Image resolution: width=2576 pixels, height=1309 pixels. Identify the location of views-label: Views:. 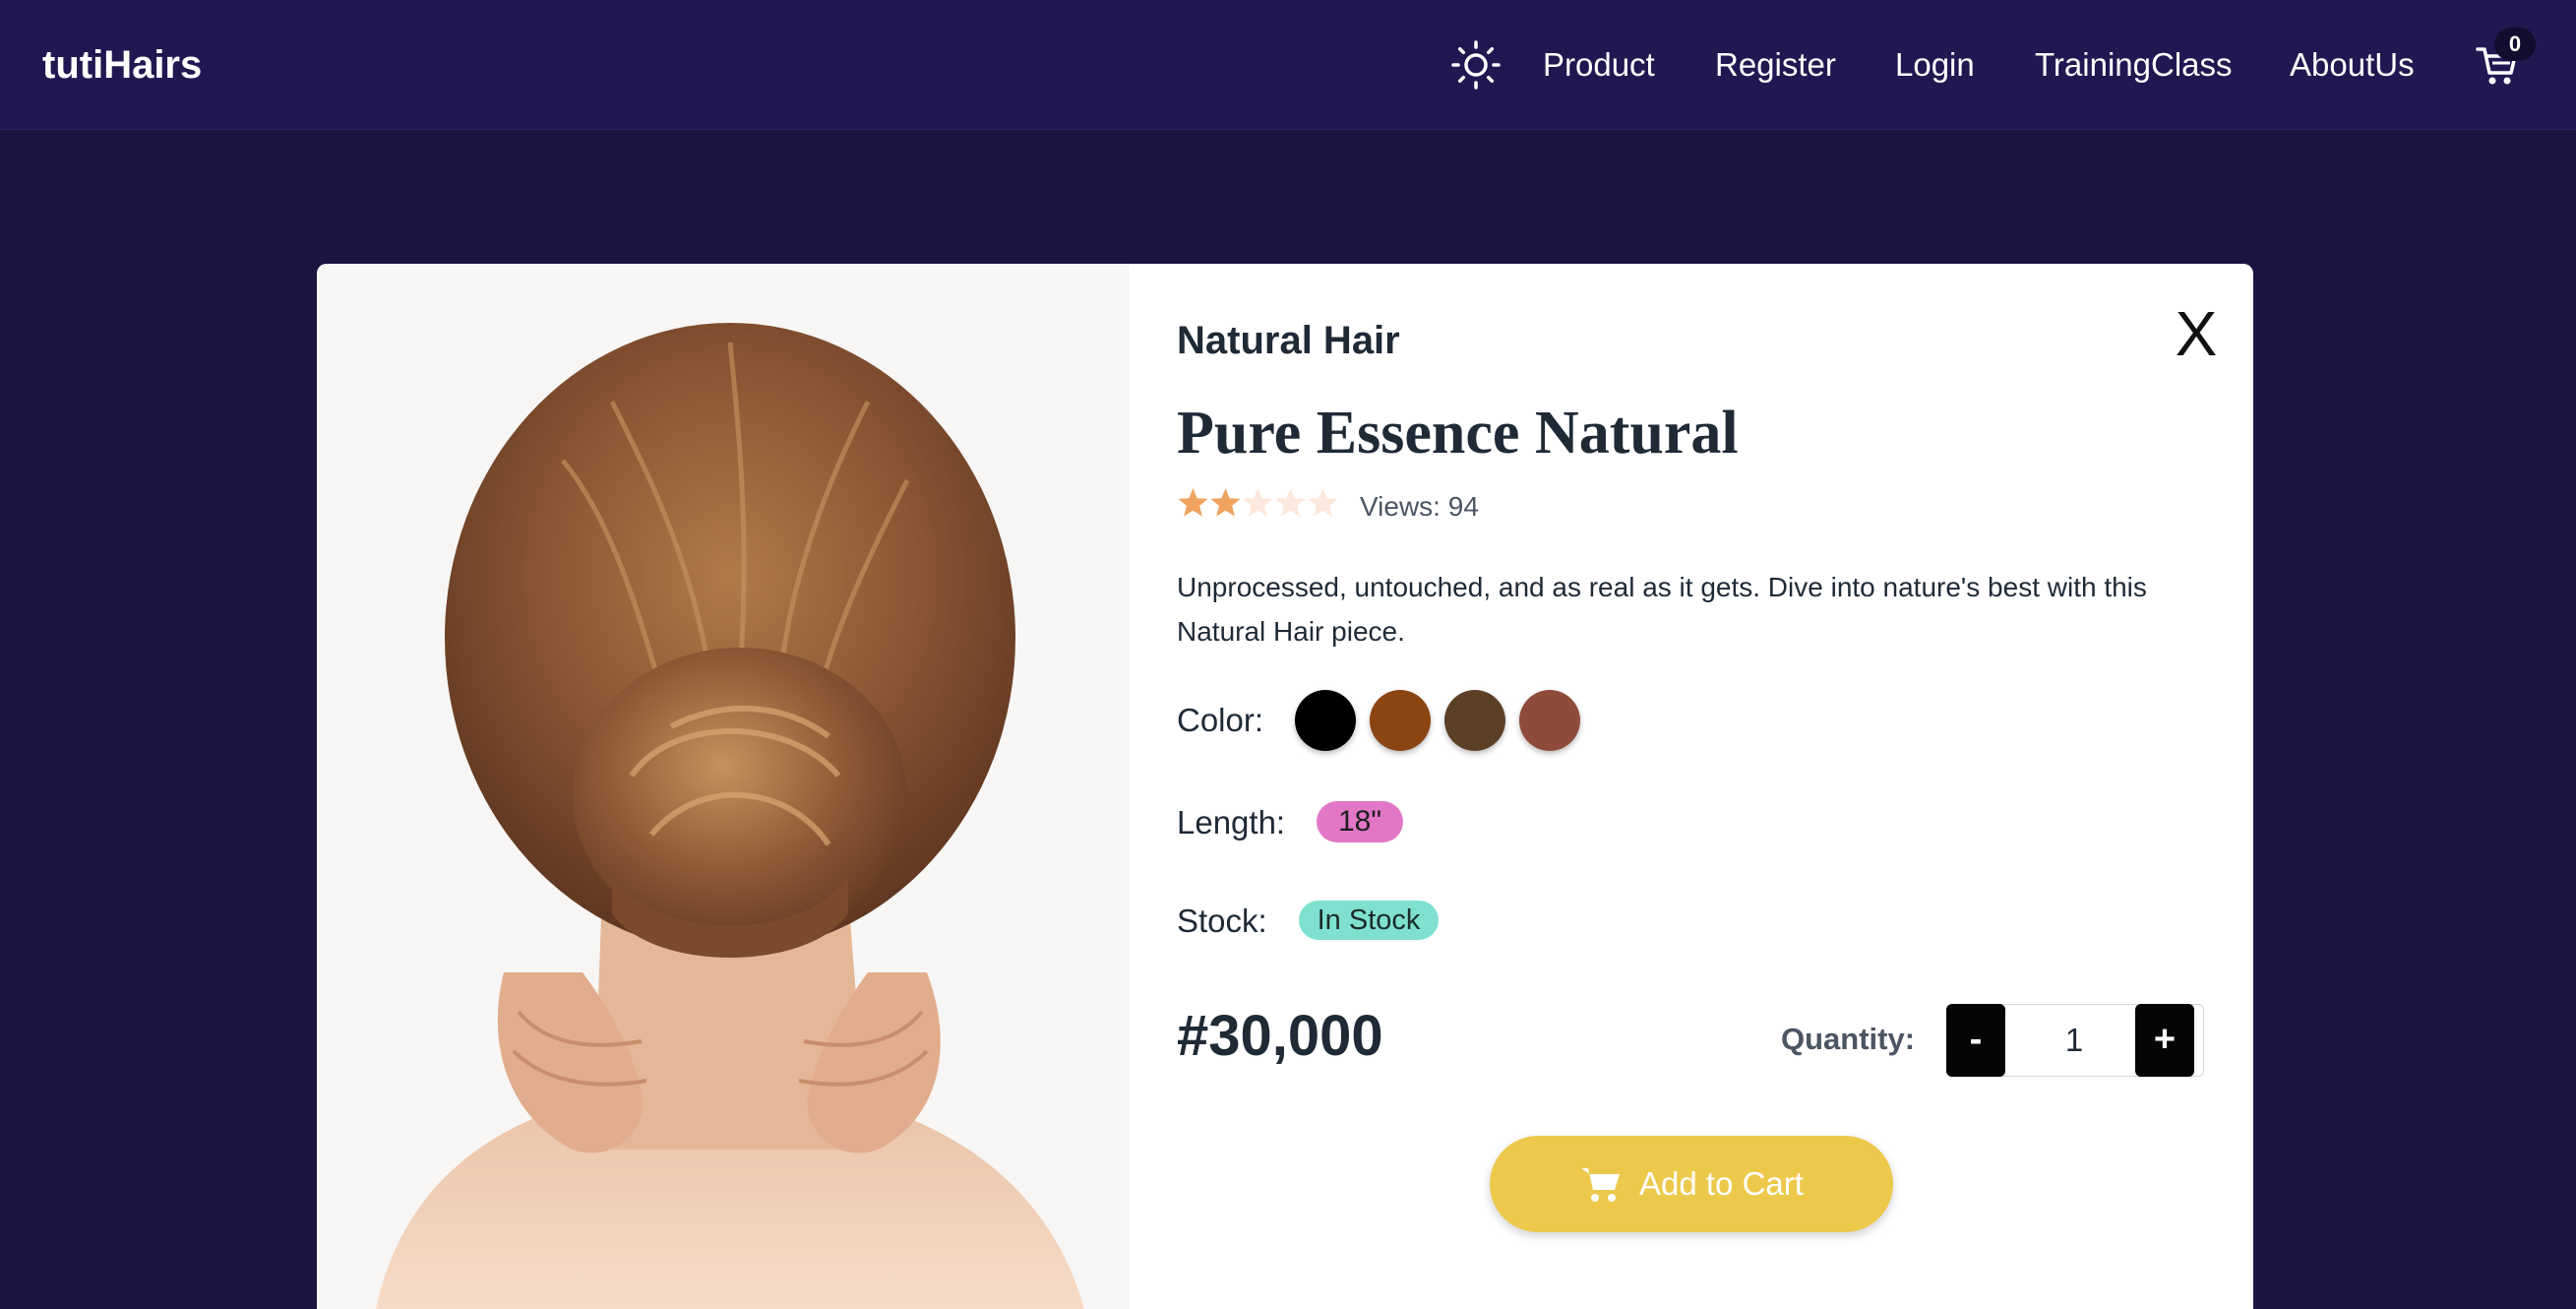
(1400, 506).